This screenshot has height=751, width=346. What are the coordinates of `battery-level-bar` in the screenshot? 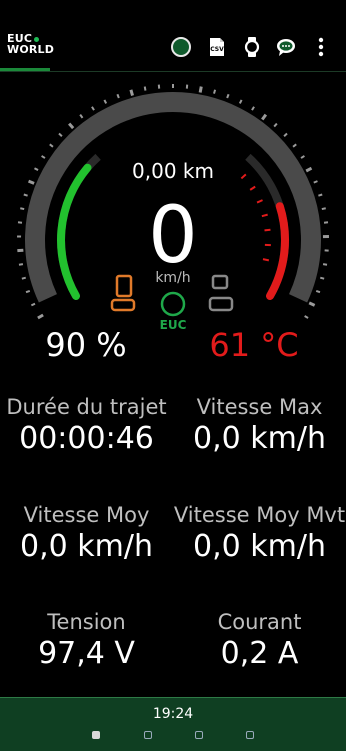 It's located at (74, 232).